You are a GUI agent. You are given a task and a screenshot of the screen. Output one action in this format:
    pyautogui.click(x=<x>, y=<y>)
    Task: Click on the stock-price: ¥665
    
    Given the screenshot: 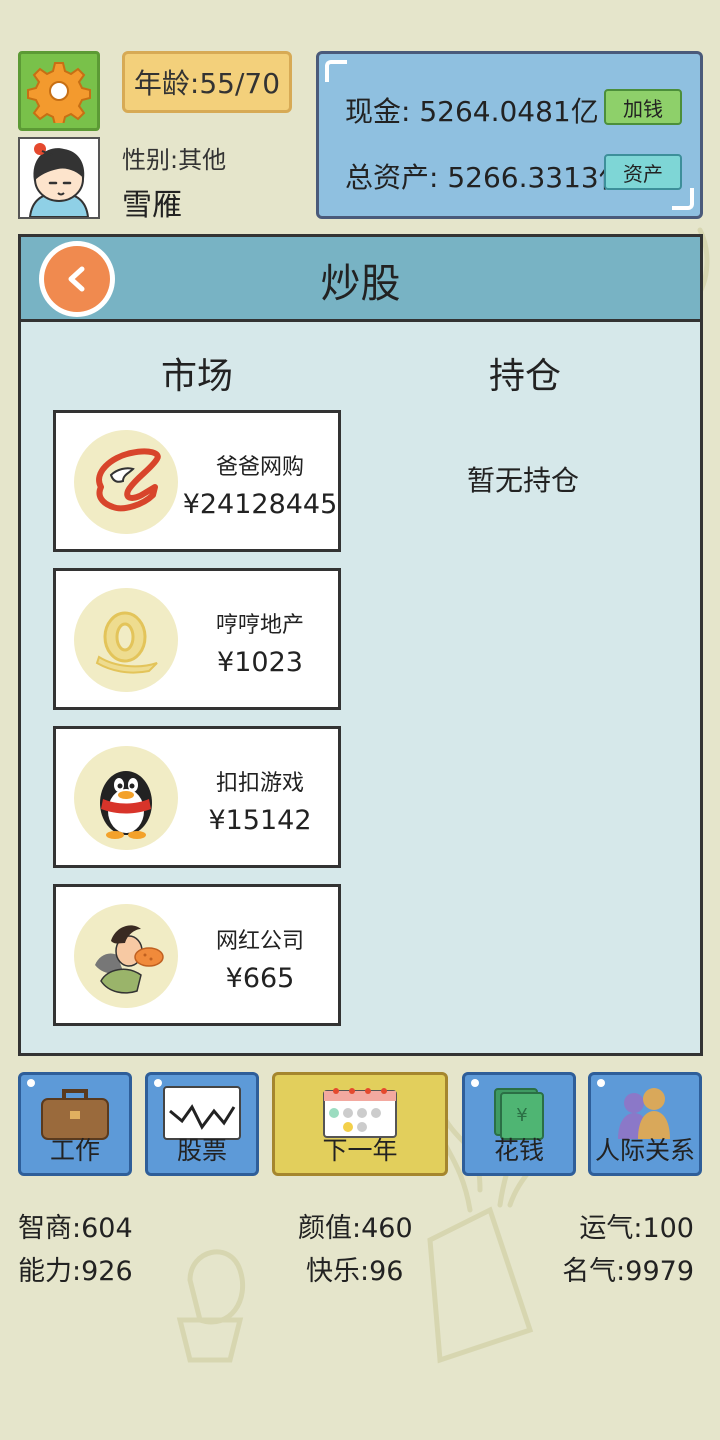 What is the action you would take?
    pyautogui.click(x=260, y=978)
    